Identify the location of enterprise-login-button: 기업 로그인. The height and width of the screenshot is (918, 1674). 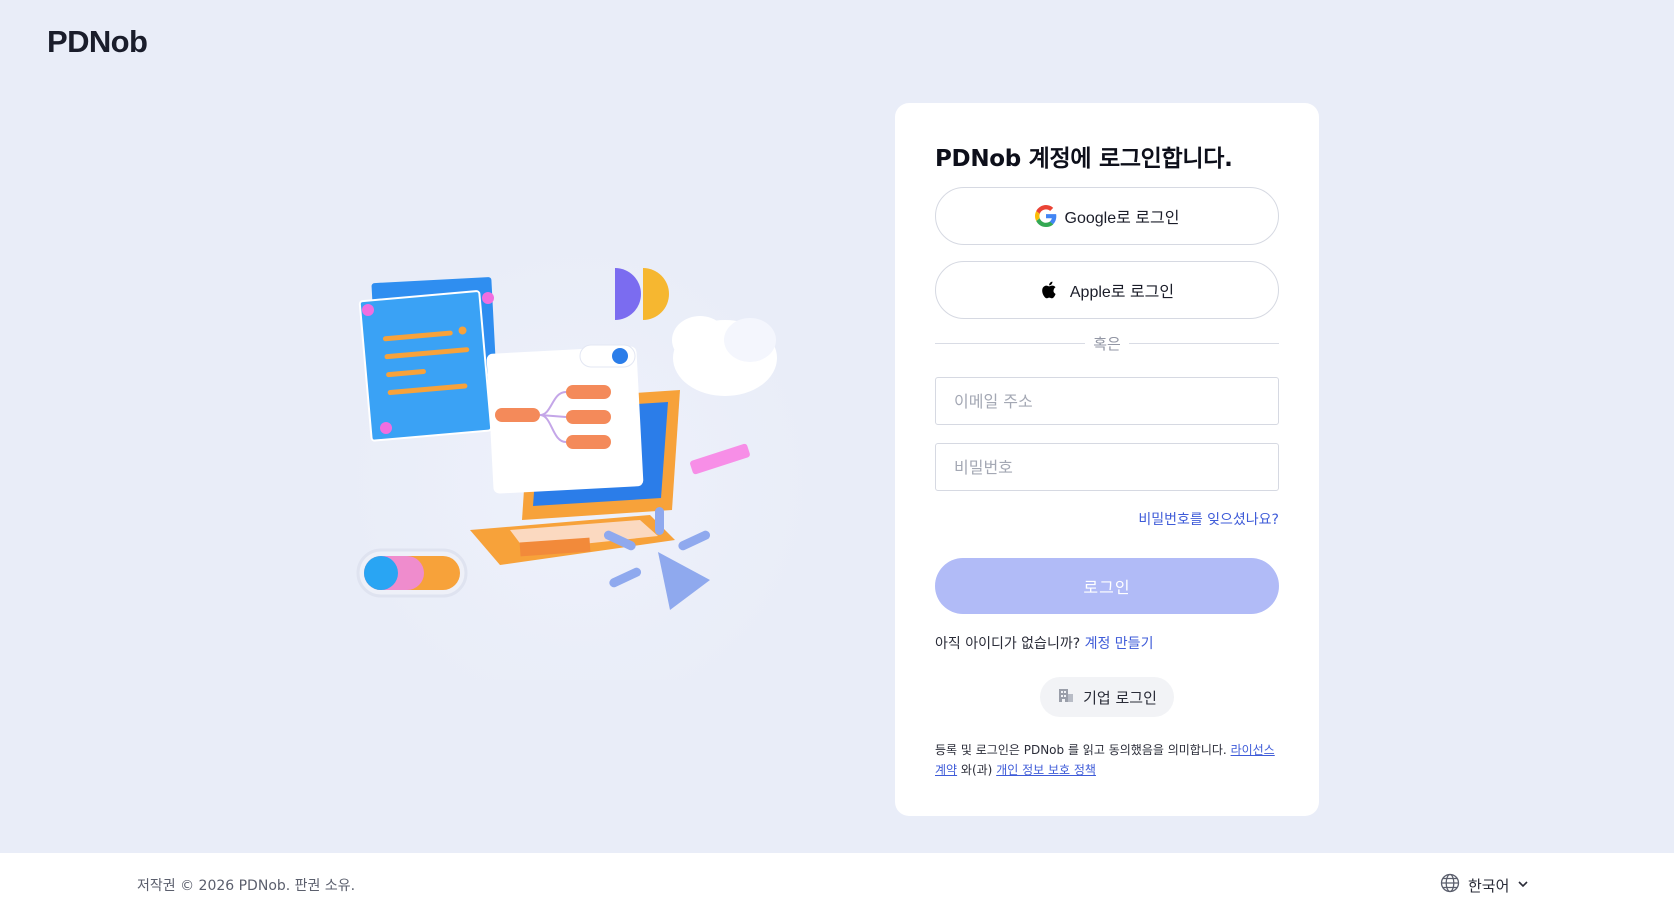
(1107, 697).